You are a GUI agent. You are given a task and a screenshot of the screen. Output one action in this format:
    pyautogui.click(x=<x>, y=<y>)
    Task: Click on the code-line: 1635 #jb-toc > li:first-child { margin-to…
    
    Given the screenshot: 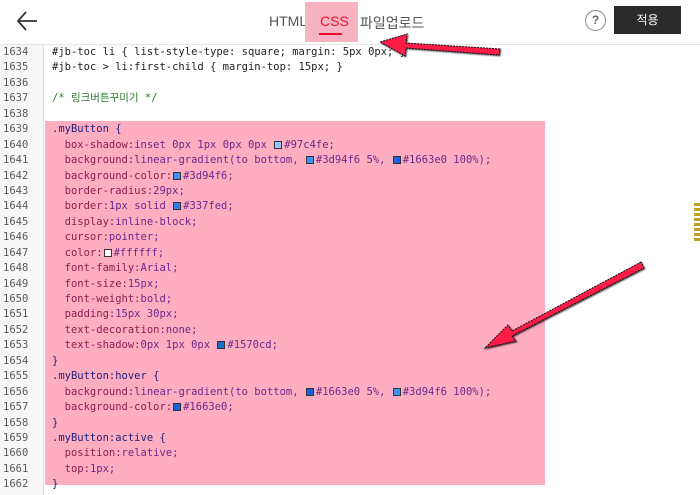 What is the action you would take?
    pyautogui.click(x=350, y=67)
    